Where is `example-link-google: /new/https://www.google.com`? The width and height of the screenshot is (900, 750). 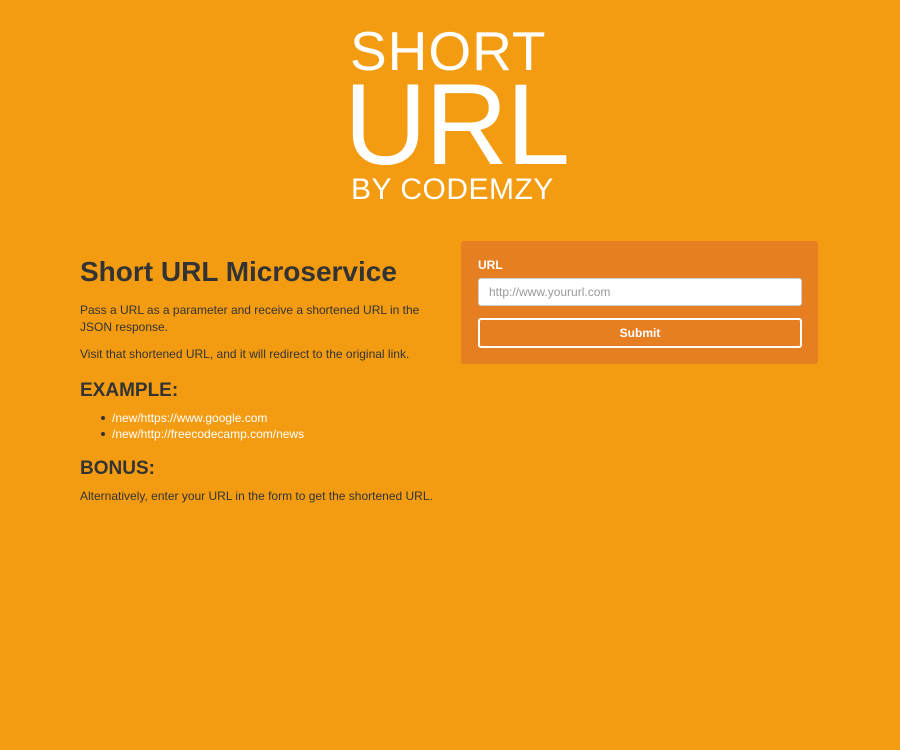
example-link-google: /new/https://www.google.com is located at coordinates (189, 418).